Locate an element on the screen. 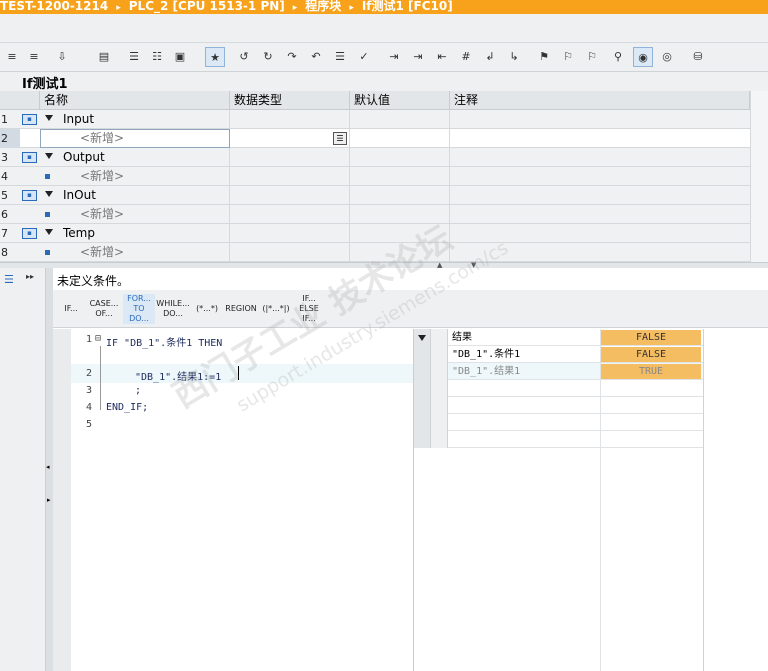 This screenshot has height=671, width=768. table-row: 4 <新增> is located at coordinates (375, 176).